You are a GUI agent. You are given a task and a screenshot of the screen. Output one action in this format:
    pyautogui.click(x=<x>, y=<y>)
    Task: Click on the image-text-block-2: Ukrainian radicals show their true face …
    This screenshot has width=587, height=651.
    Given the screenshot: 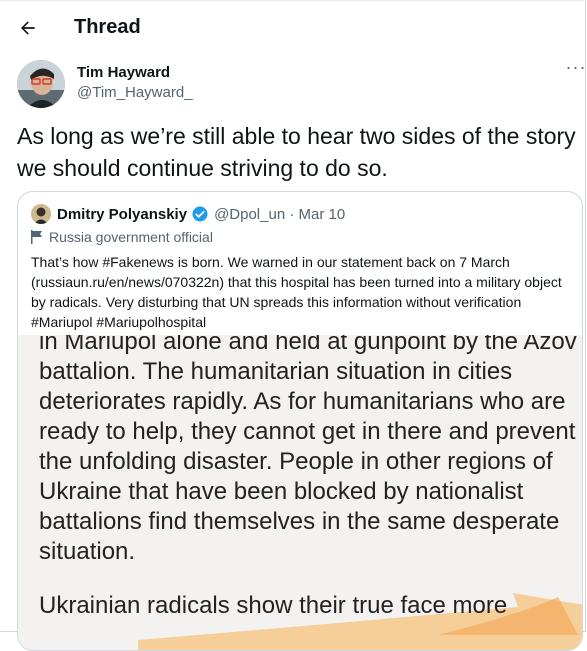 What is the action you would take?
    pyautogui.click(x=273, y=605)
    